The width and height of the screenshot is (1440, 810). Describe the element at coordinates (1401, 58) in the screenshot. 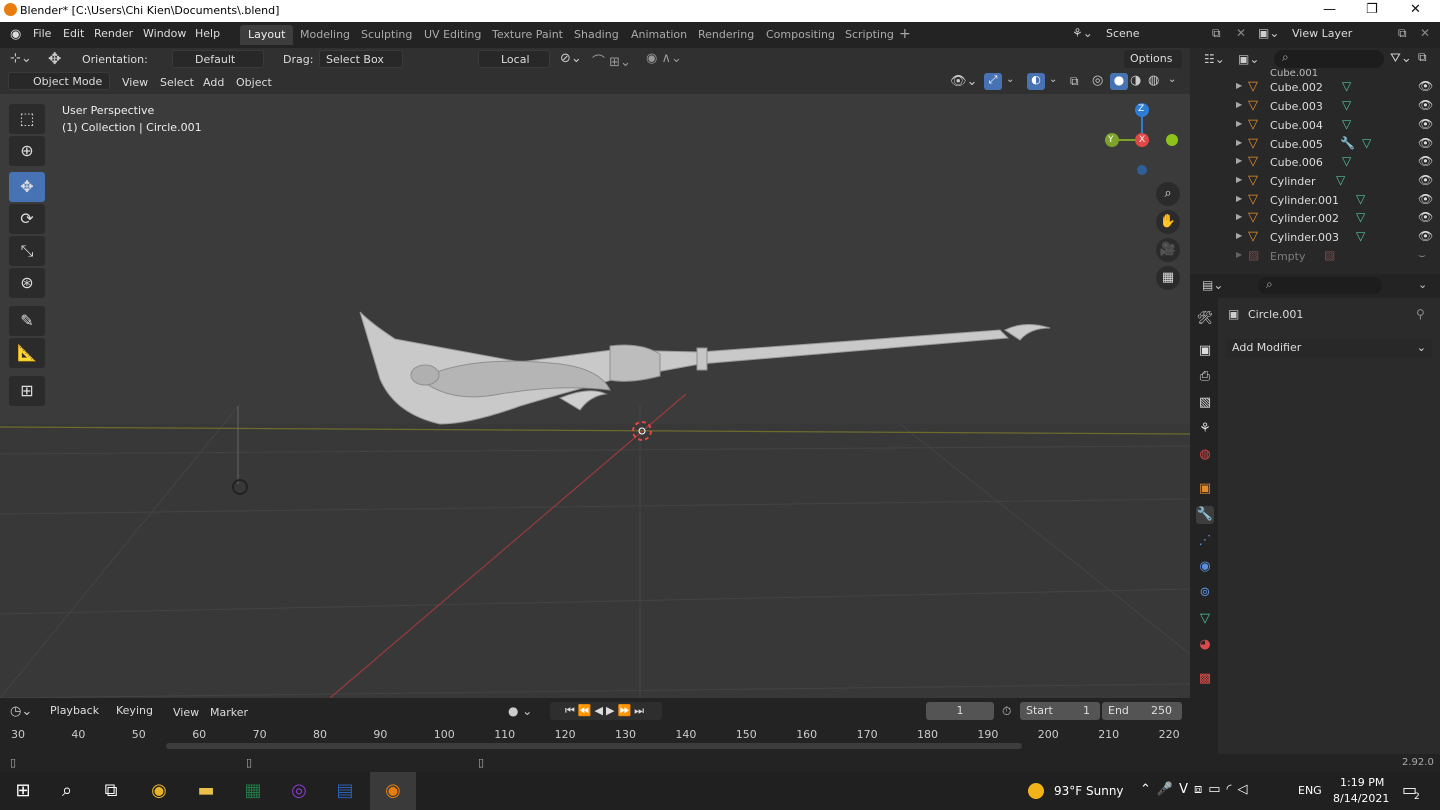

I see `filter-icon: ⛛⌄` at that location.